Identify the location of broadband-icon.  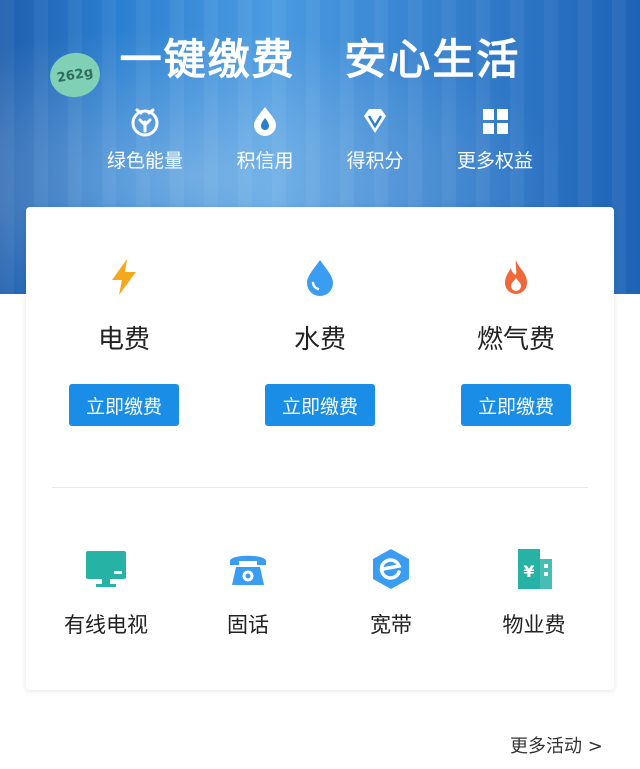
(391, 569).